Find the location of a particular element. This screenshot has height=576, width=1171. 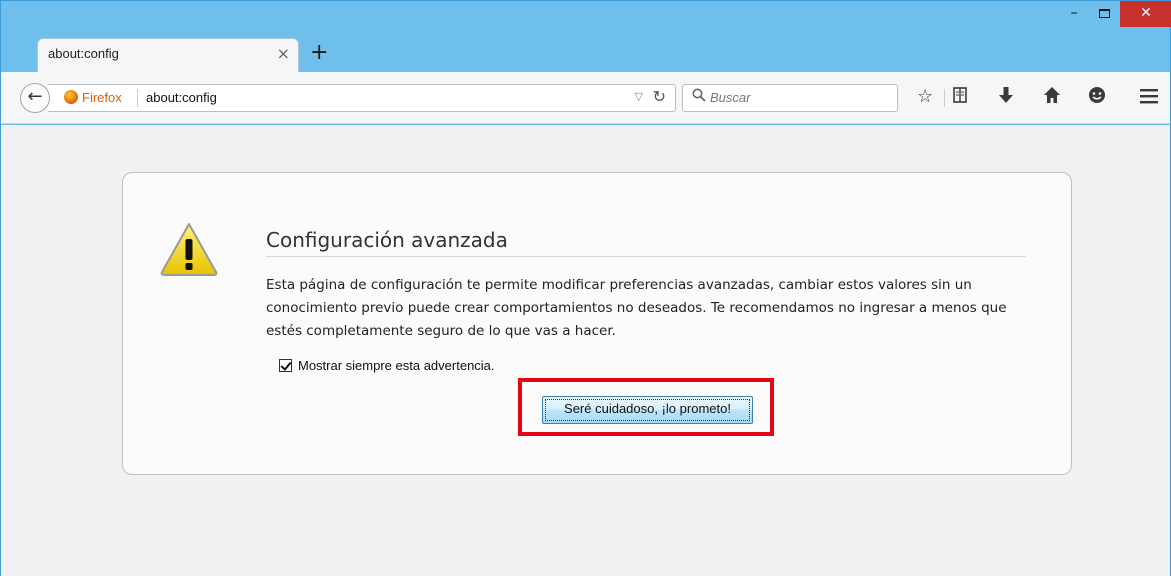

show-warning-checkbox is located at coordinates (285, 365).